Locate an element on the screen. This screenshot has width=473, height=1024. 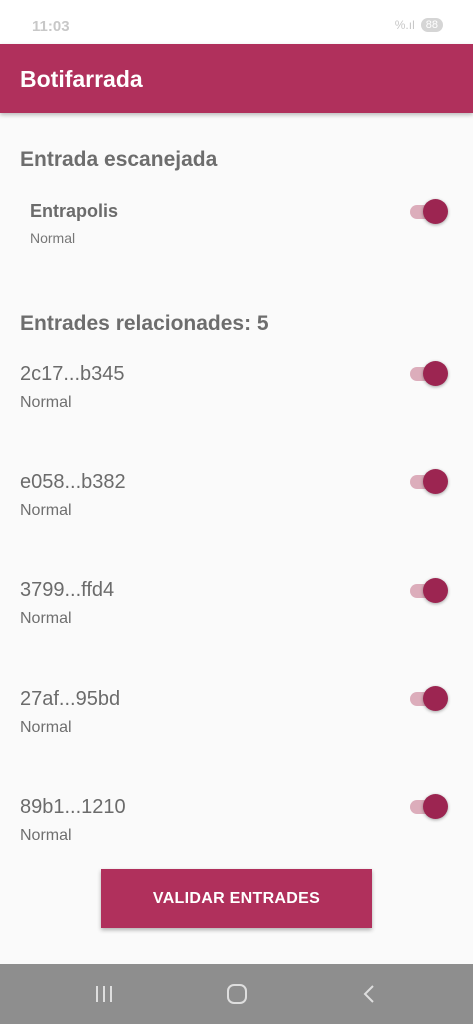
related-entries-heading: Entrades relacionades: 5 is located at coordinates (144, 323).